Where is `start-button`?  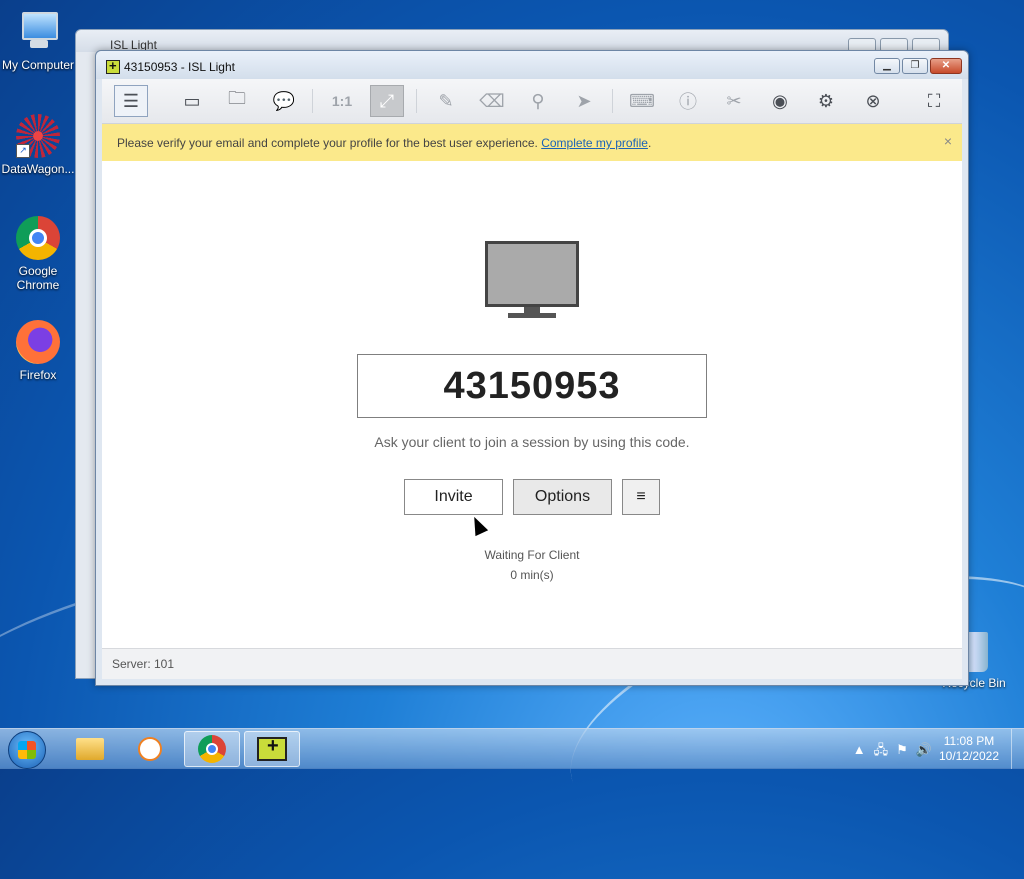
start-button is located at coordinates (27, 750).